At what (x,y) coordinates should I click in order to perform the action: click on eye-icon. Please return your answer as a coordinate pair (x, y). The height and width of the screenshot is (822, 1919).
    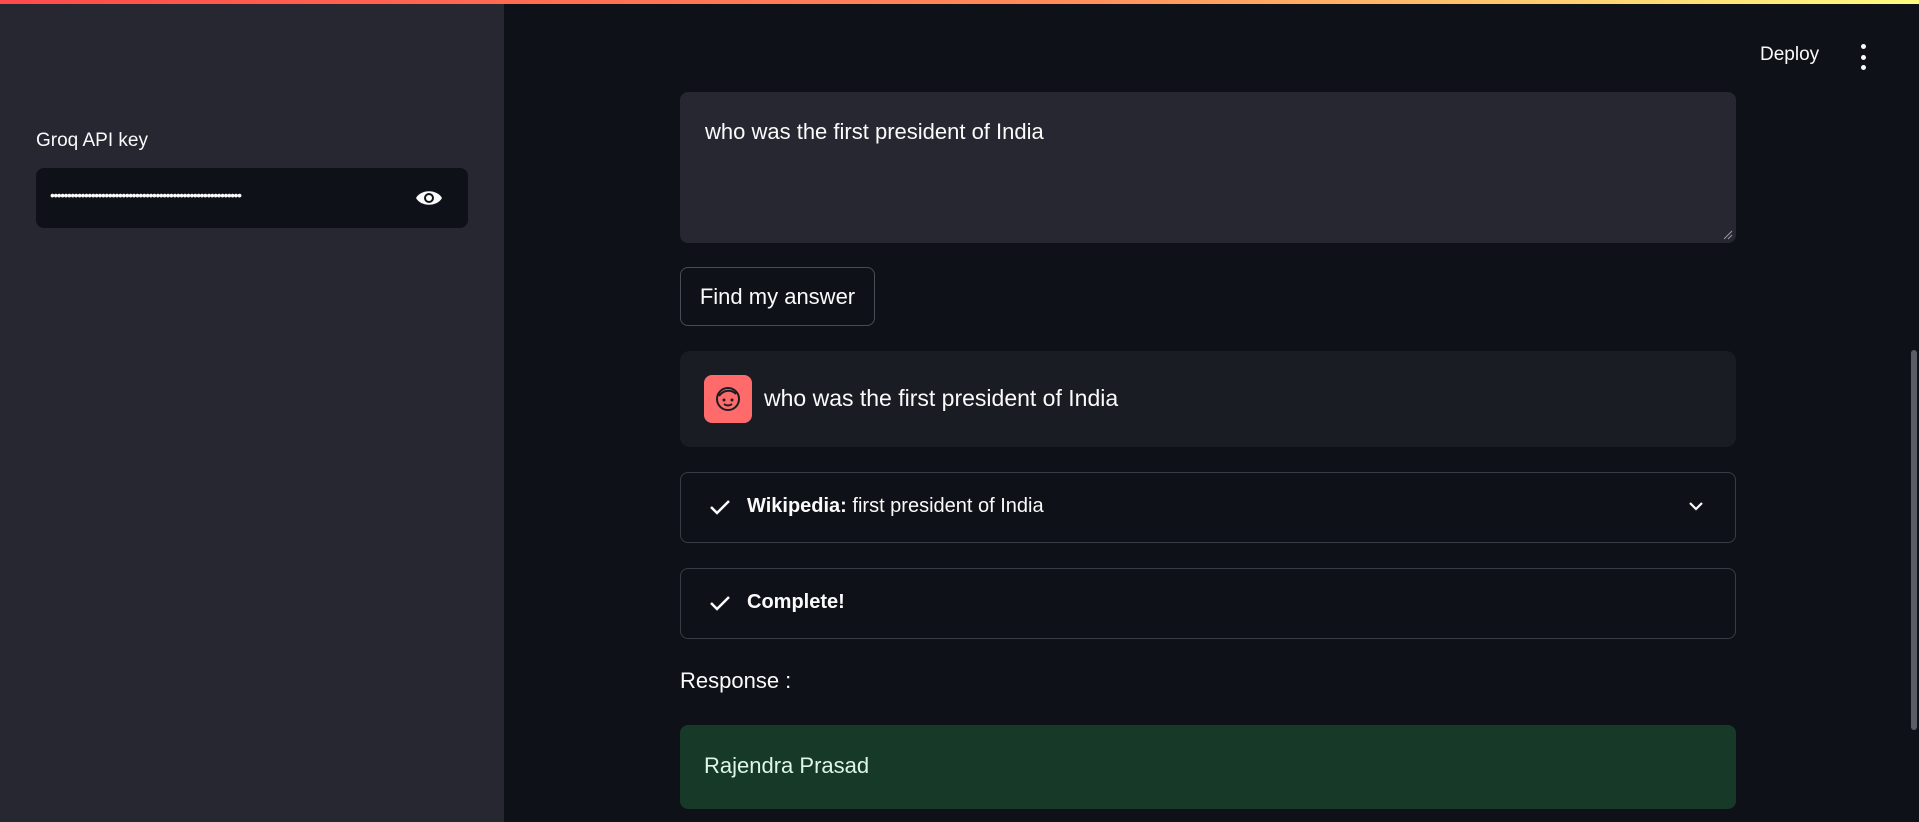
    Looking at the image, I should click on (429, 198).